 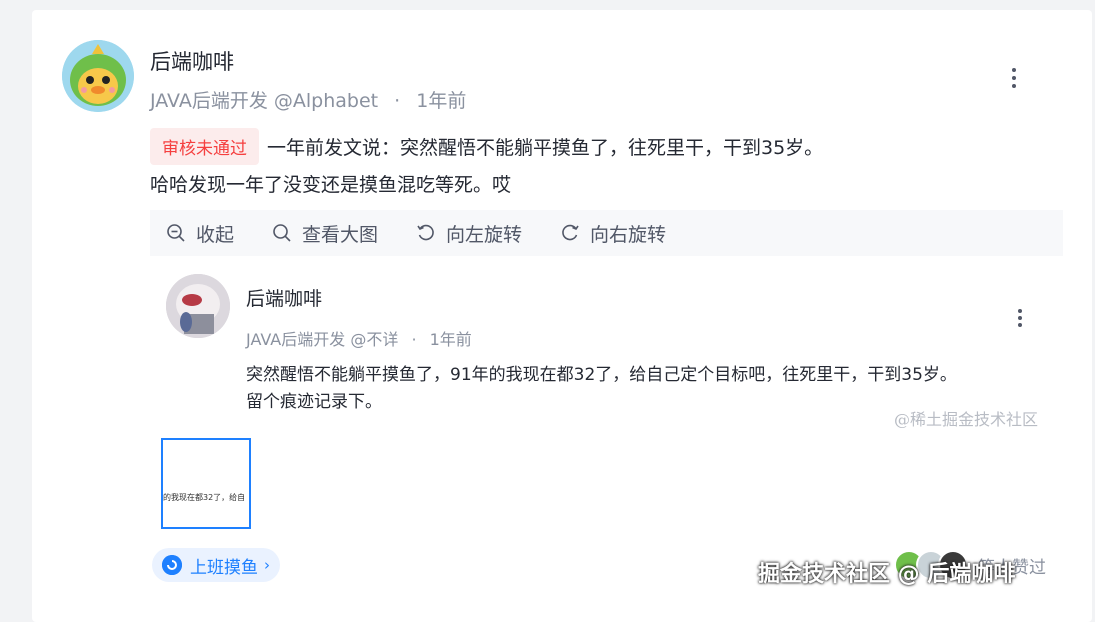 I want to click on image-toolbar: 收起 查看大图 向左旋转 向右旋转, so click(x=606, y=233).